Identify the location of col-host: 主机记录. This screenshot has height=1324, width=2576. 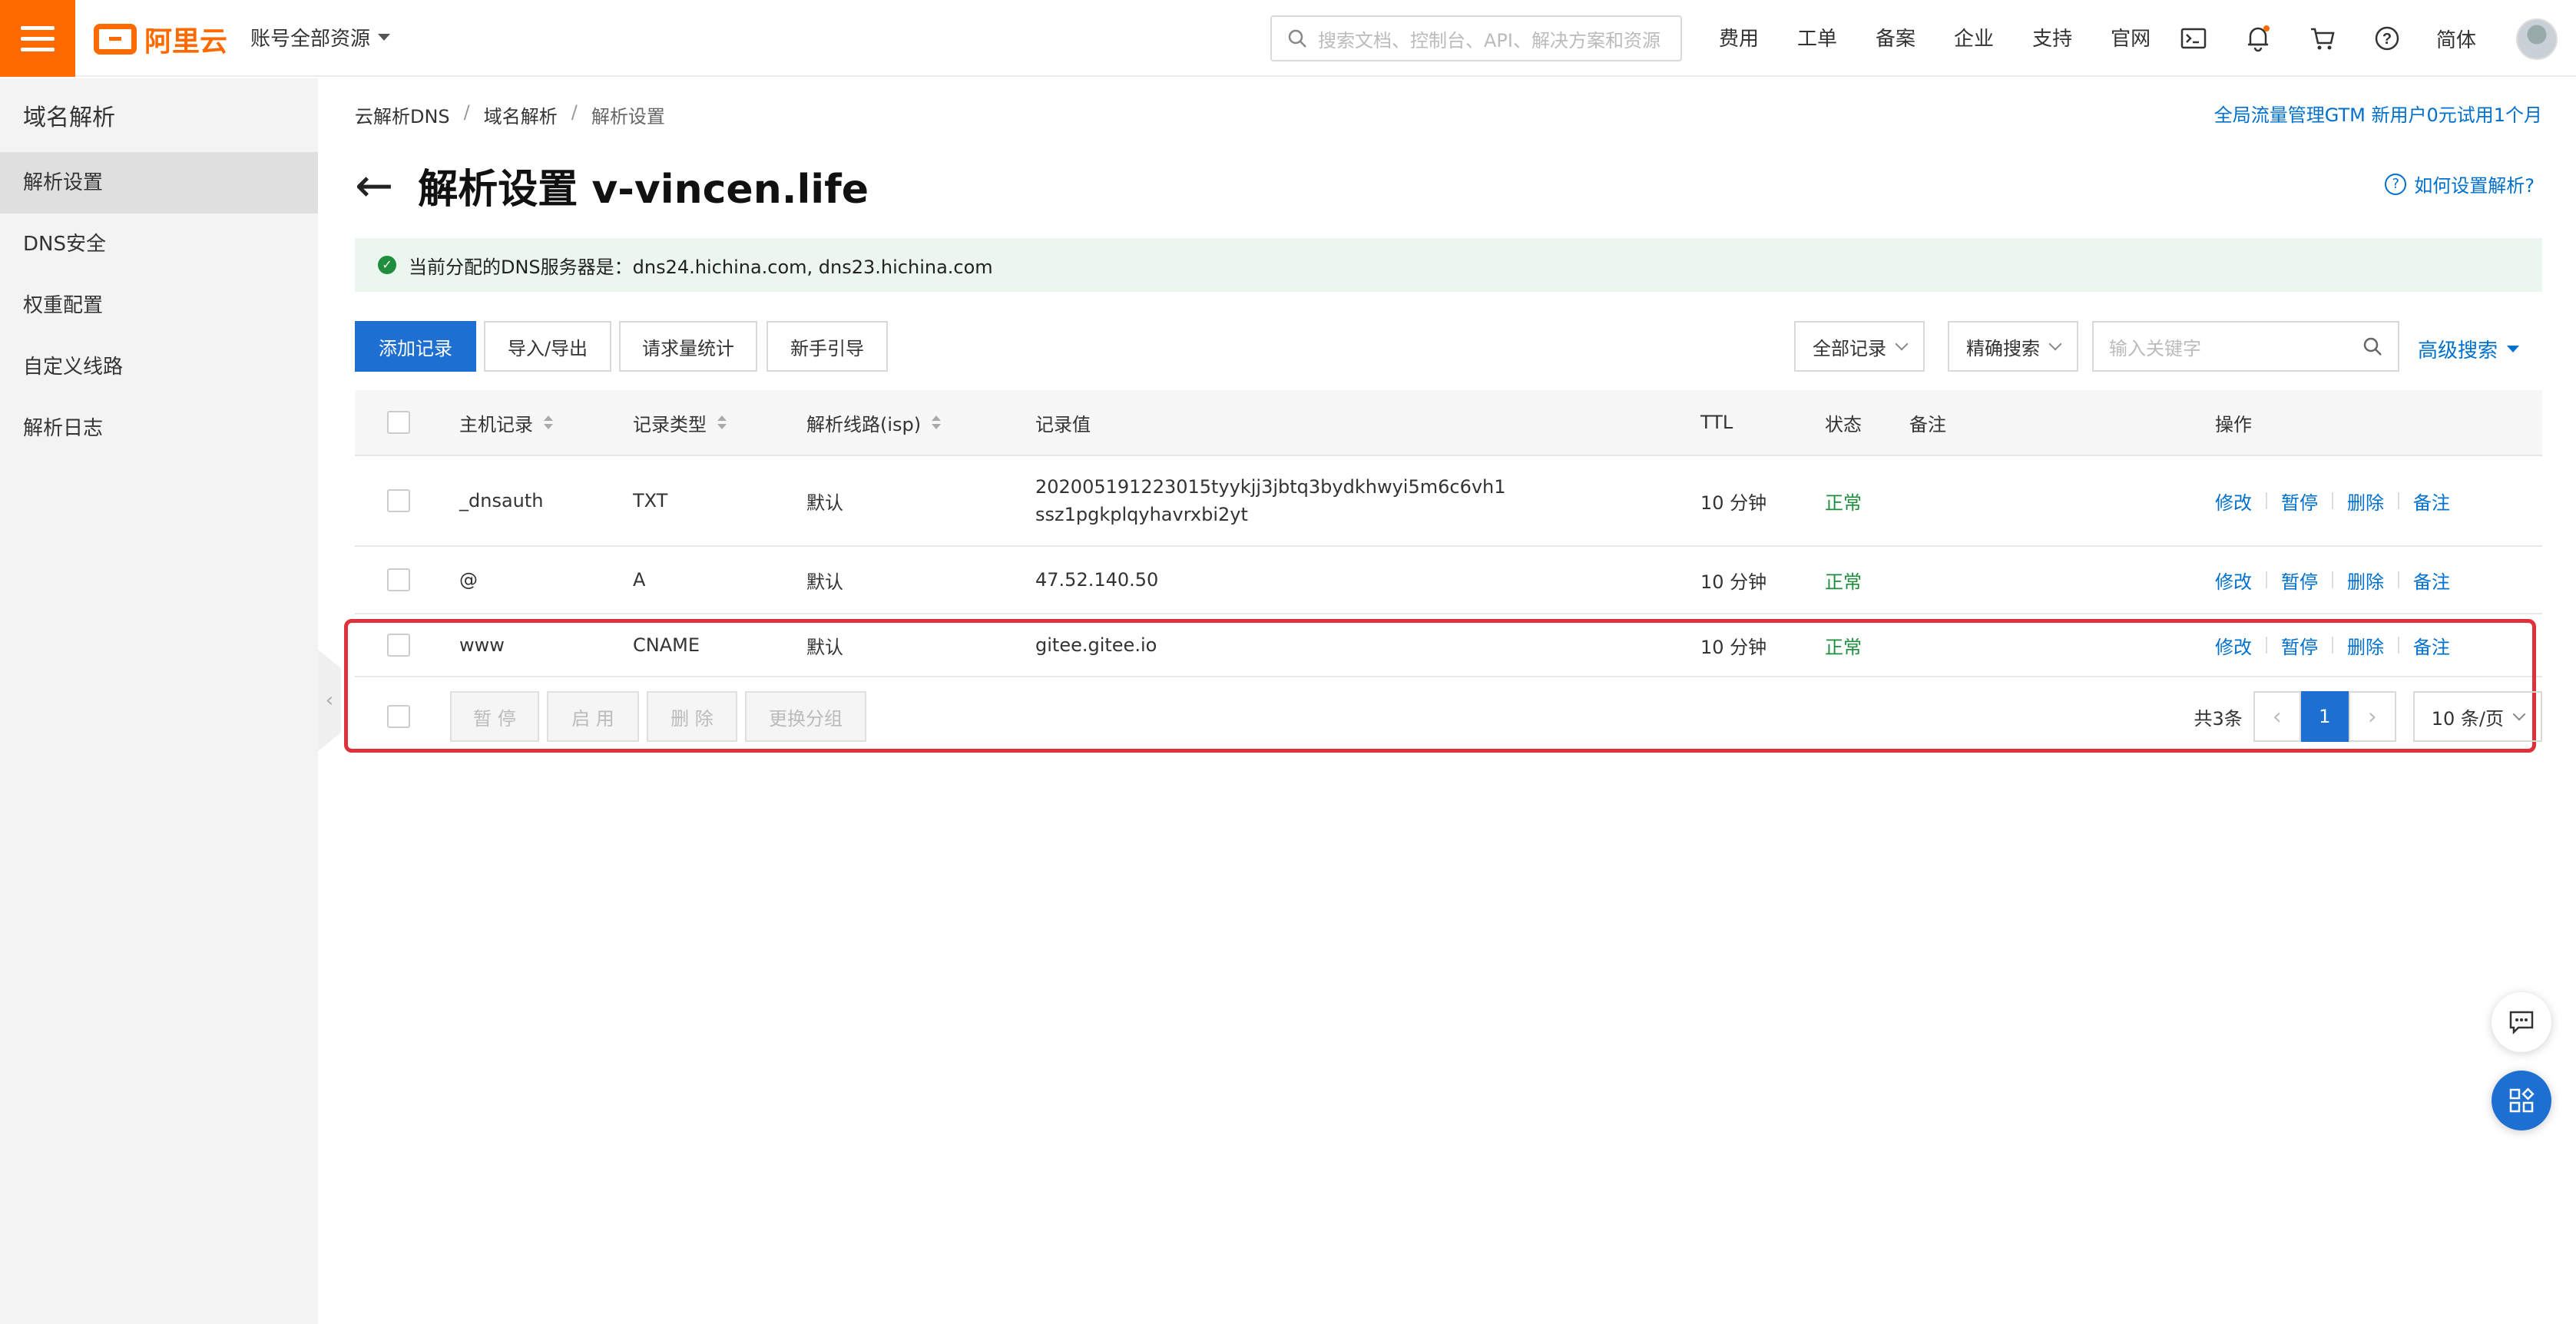
(506, 422).